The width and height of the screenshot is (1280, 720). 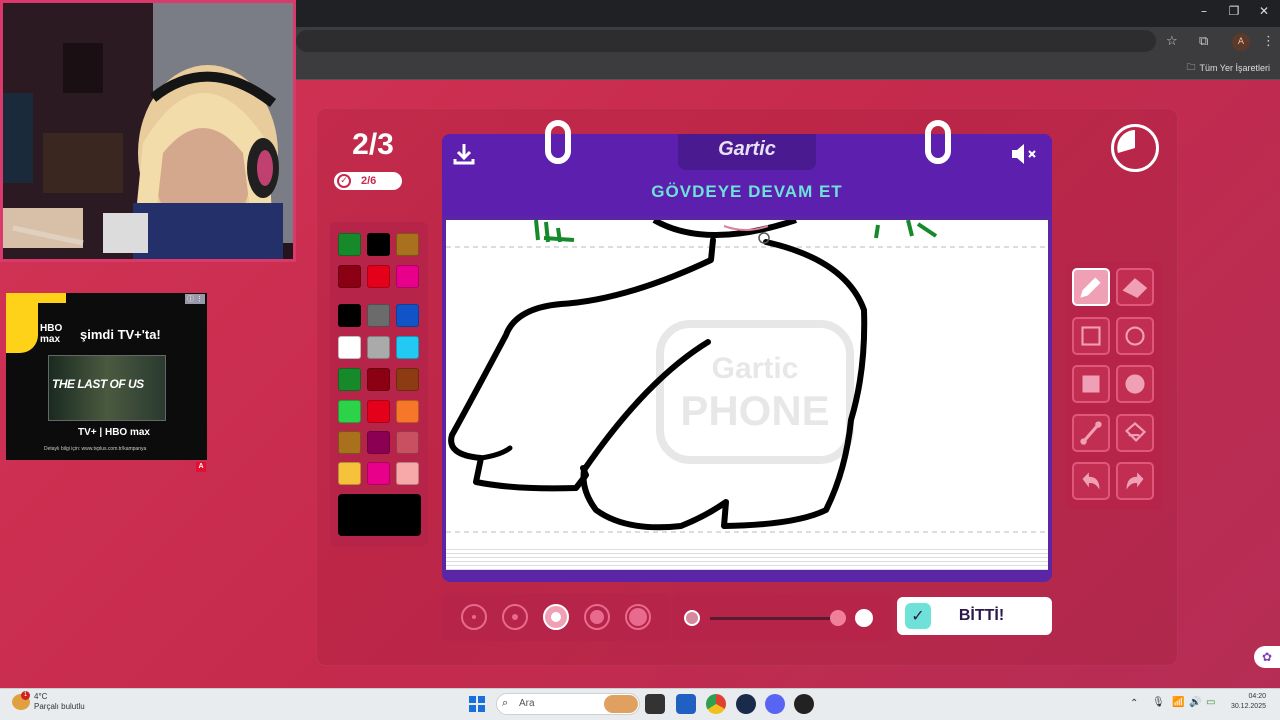 I want to click on opacity-max-icon, so click(x=864, y=618).